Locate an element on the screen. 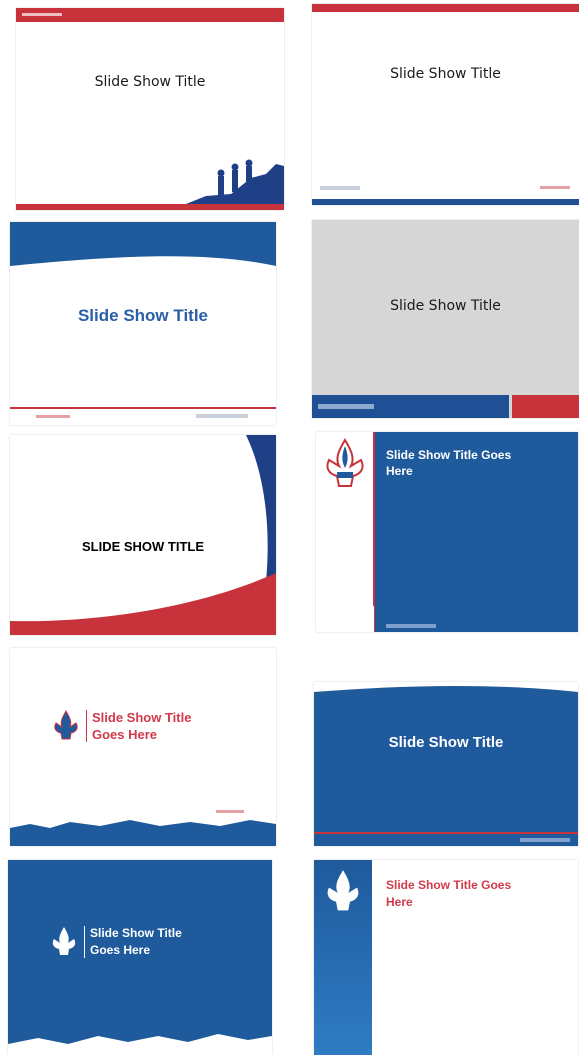 Image resolution: width=579 pixels, height=1055 pixels. top-white-curve is located at coordinates (446, 687).